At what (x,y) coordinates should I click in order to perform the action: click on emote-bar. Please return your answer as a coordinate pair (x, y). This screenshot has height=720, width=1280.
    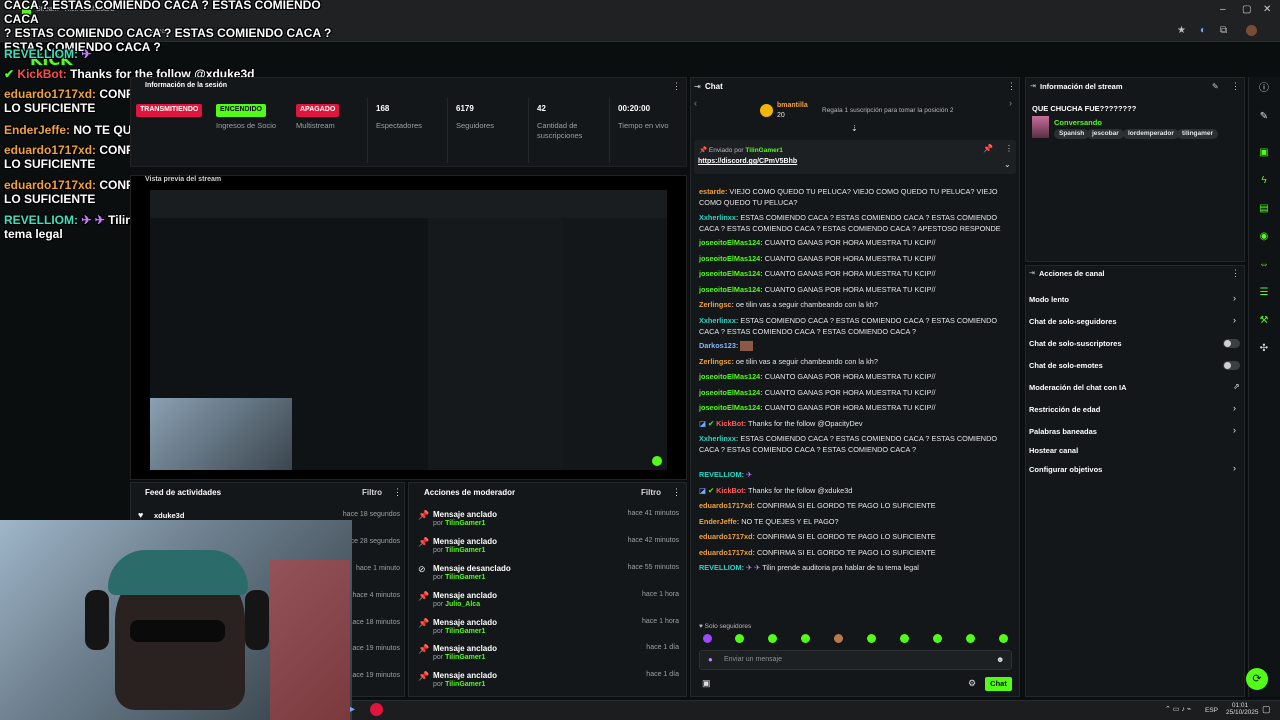
    Looking at the image, I should click on (856, 639).